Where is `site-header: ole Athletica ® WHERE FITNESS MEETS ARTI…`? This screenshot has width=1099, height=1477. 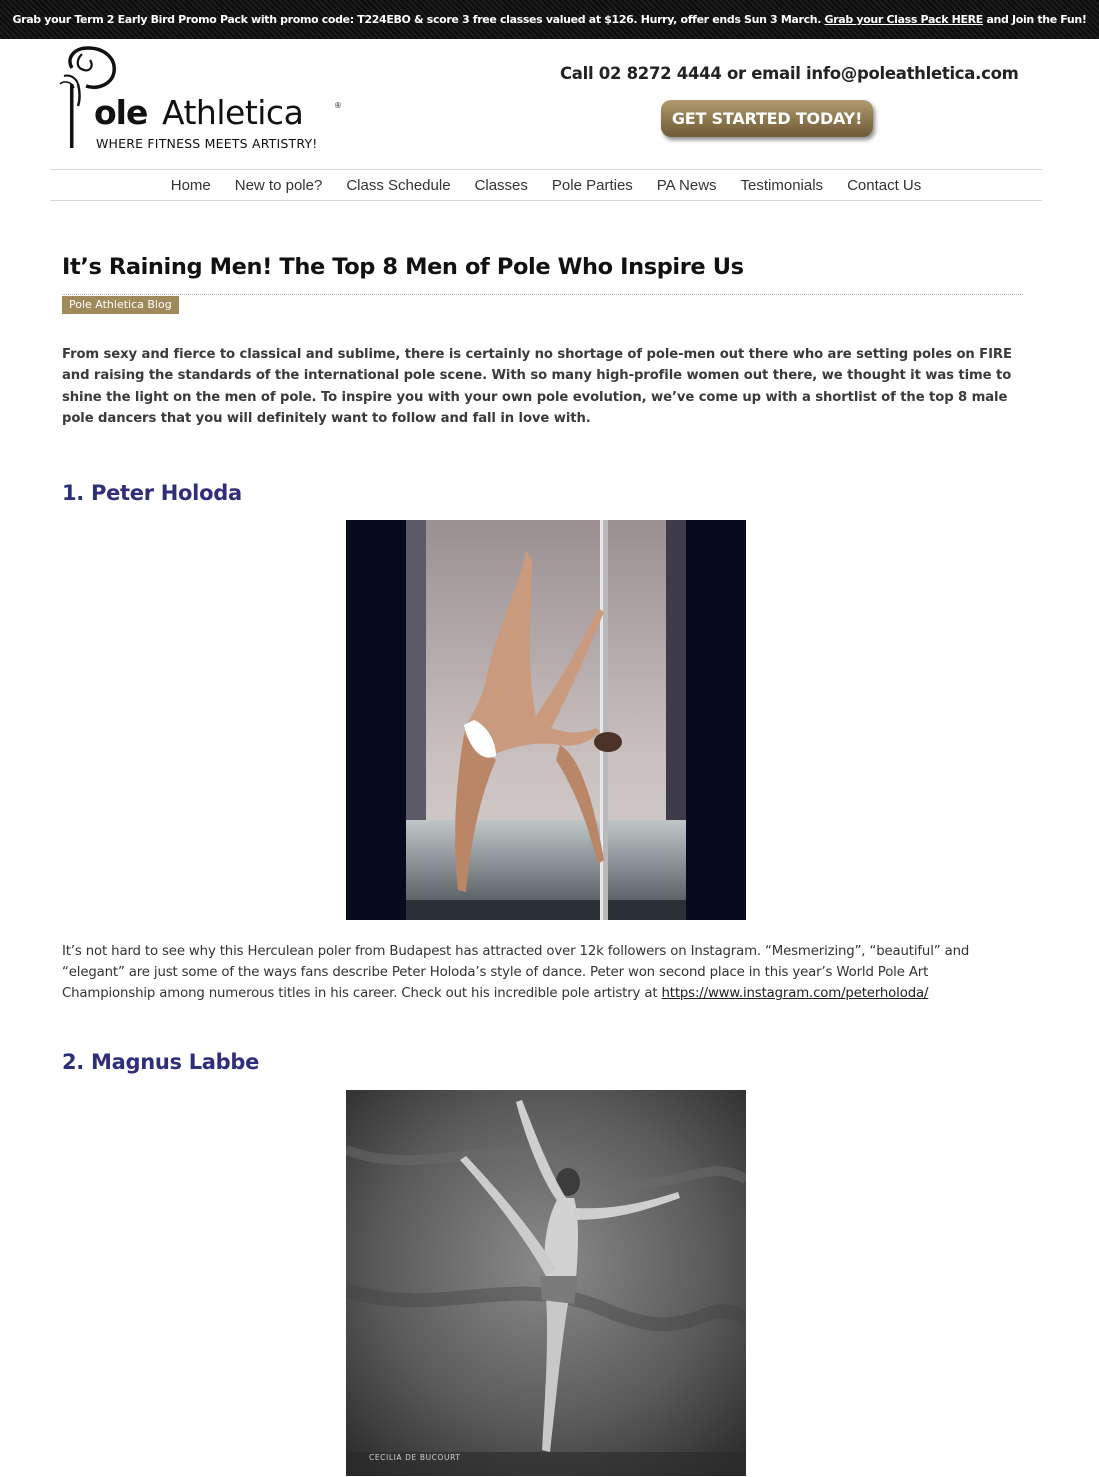 site-header: ole Athletica ® WHERE FITNESS MEETS ARTI… is located at coordinates (549, 104).